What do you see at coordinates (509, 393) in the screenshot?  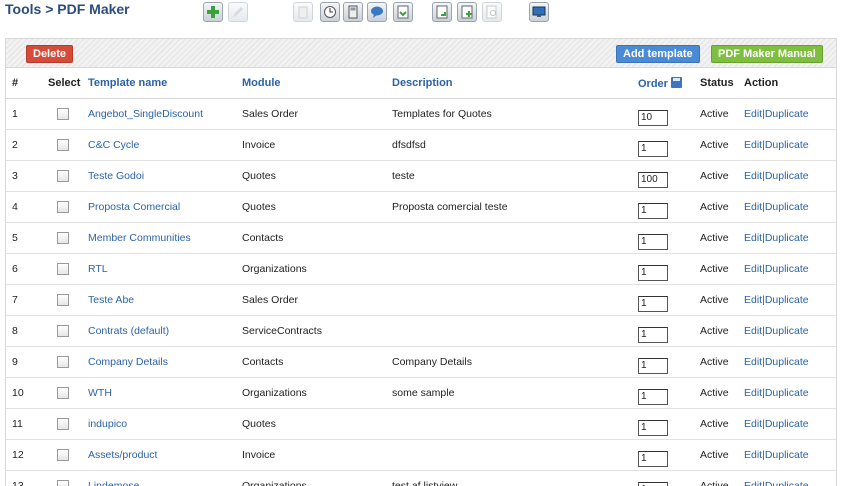 I see `description-cell: some sample` at bounding box center [509, 393].